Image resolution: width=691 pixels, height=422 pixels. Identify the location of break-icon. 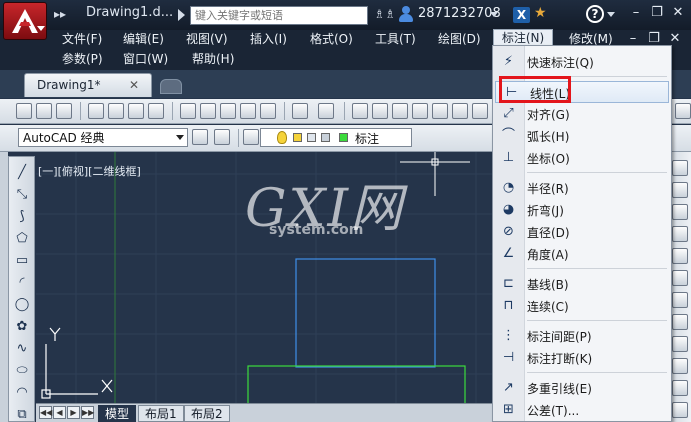
(680, 410).